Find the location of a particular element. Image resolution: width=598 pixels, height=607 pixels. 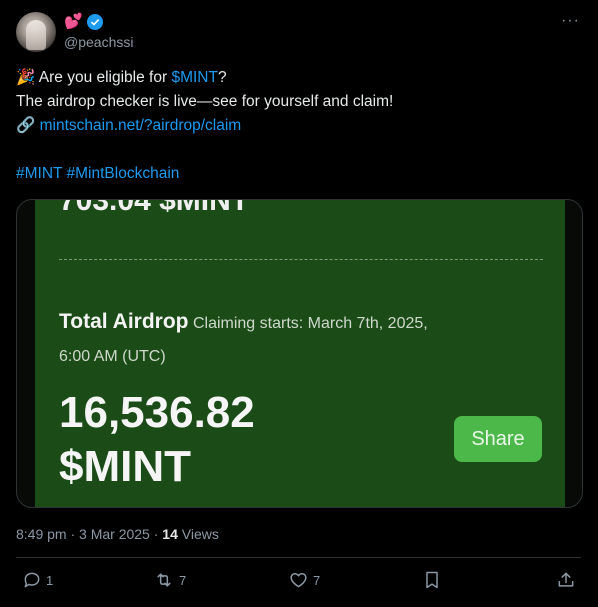

link-emoji: 🔗 is located at coordinates (26, 125).